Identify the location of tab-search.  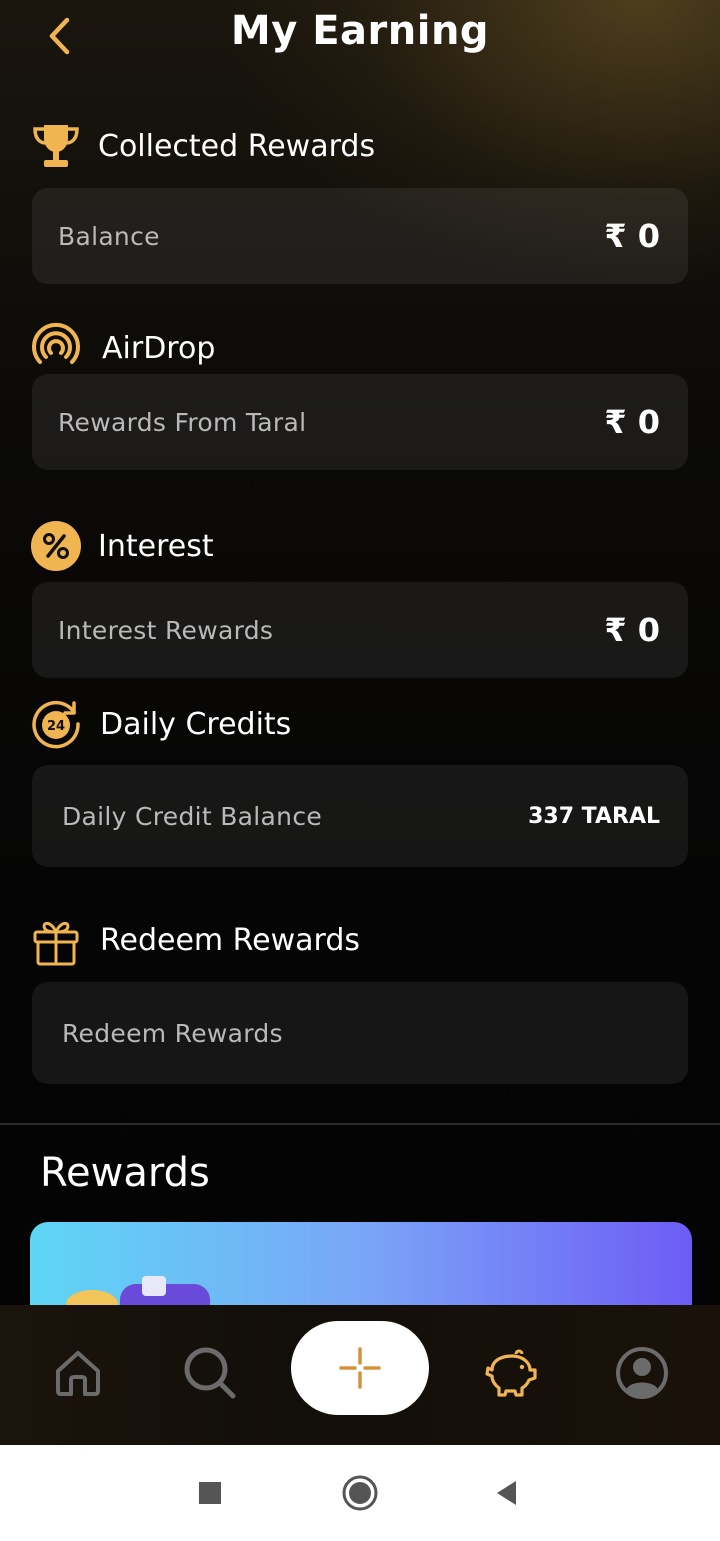
(210, 1373).